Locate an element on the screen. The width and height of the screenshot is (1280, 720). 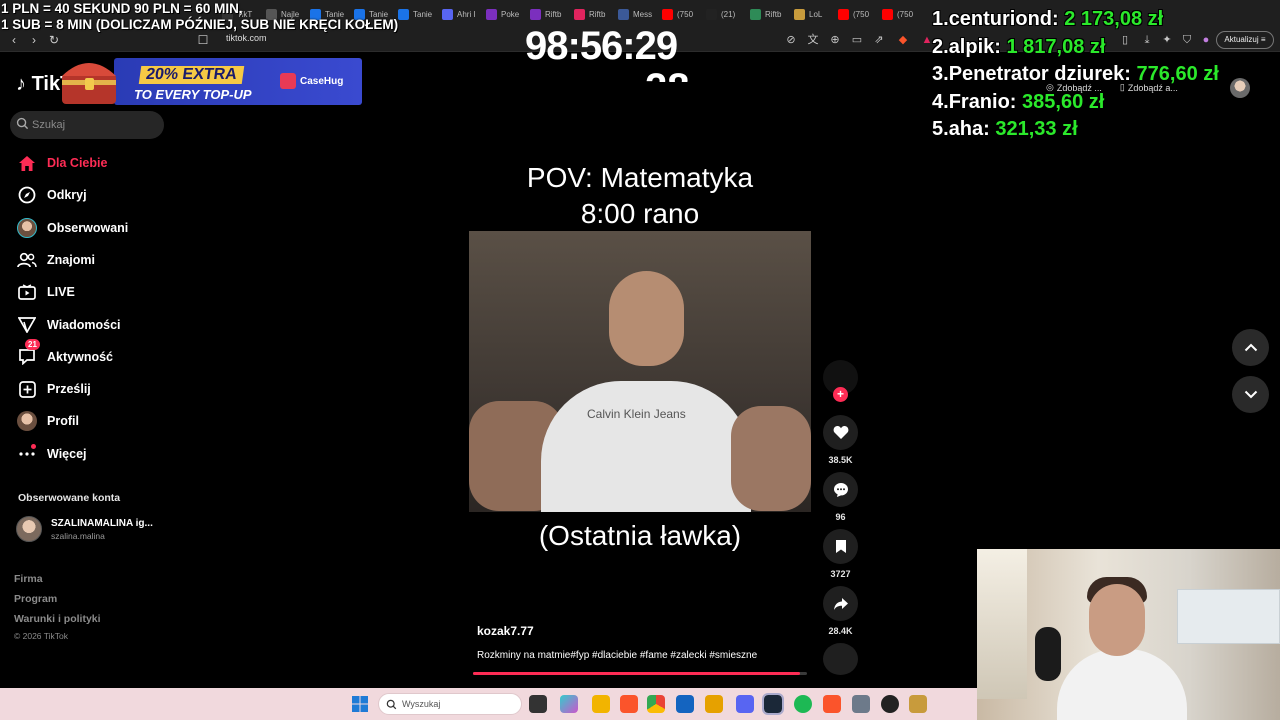
sidebar-item-more: Więcej is located at coordinates (94, 454).